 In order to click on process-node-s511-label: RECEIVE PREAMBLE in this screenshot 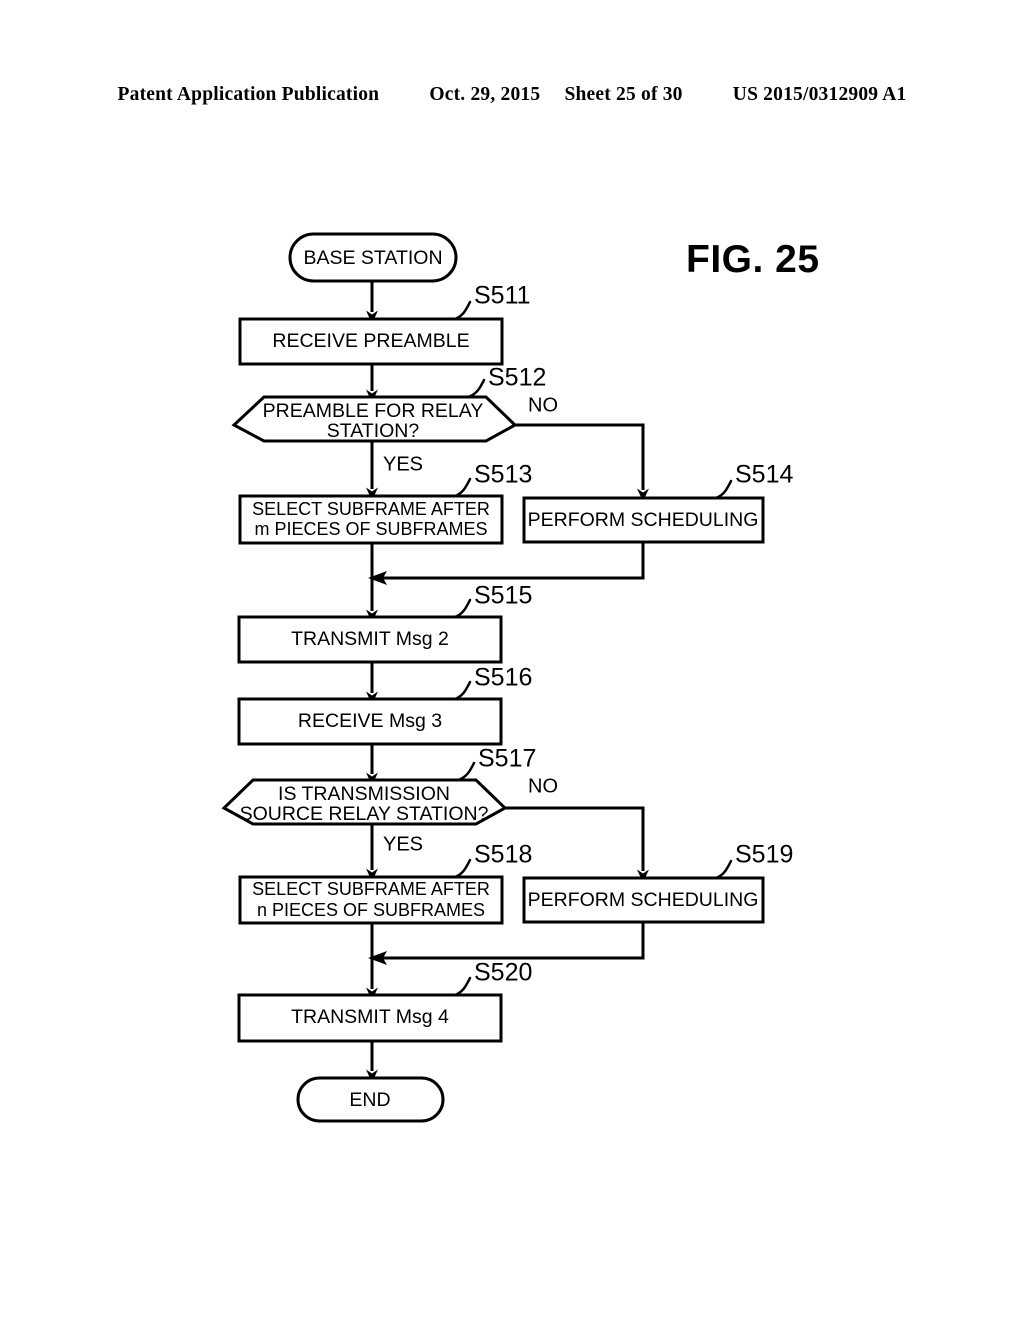, I will do `click(370, 341)`.